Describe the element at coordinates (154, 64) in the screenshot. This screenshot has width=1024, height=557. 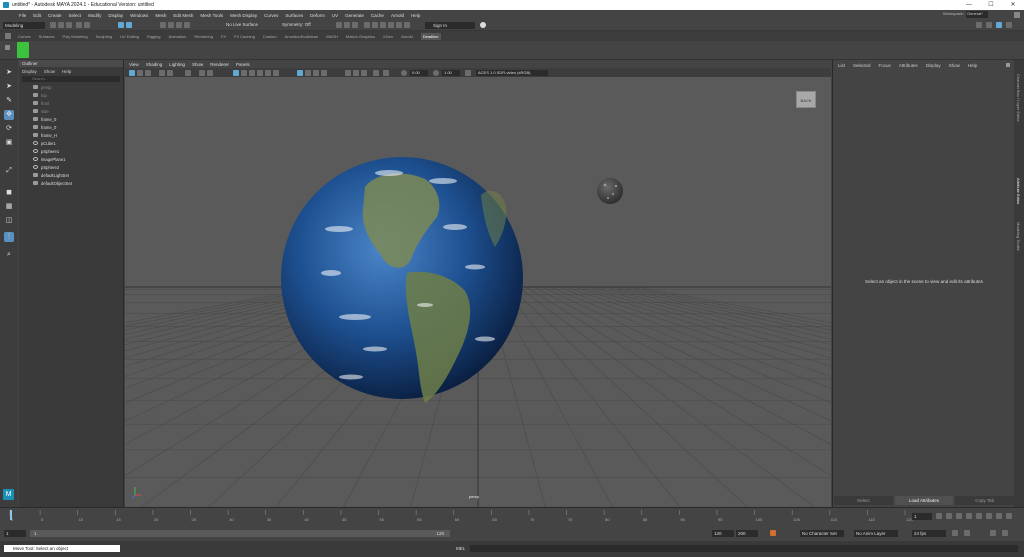
I see `viewport-menu-shading: Shading` at that location.